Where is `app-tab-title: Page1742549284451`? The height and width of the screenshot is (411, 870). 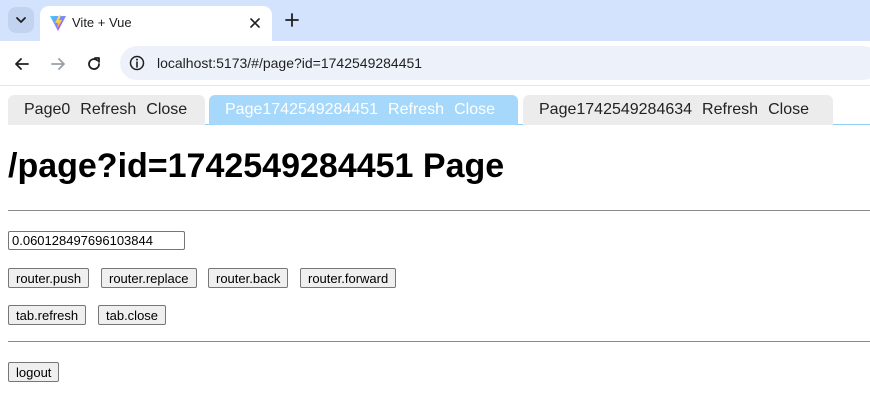 app-tab-title: Page1742549284451 is located at coordinates (301, 110).